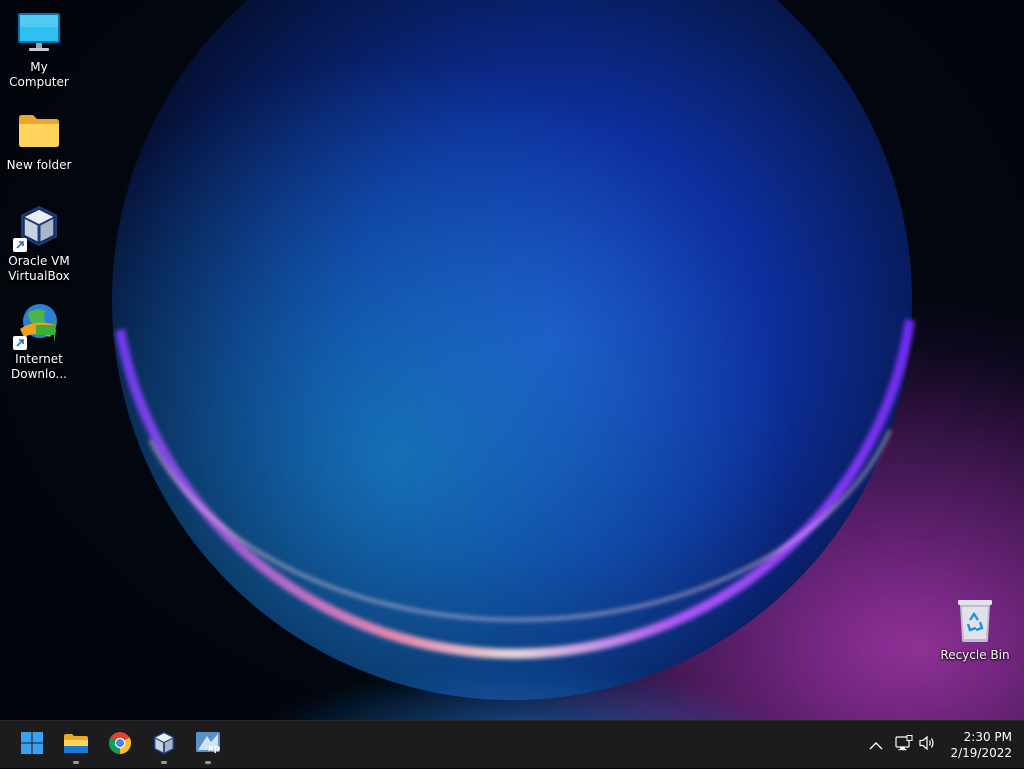  I want to click on windows-logo-icon, so click(32, 745).